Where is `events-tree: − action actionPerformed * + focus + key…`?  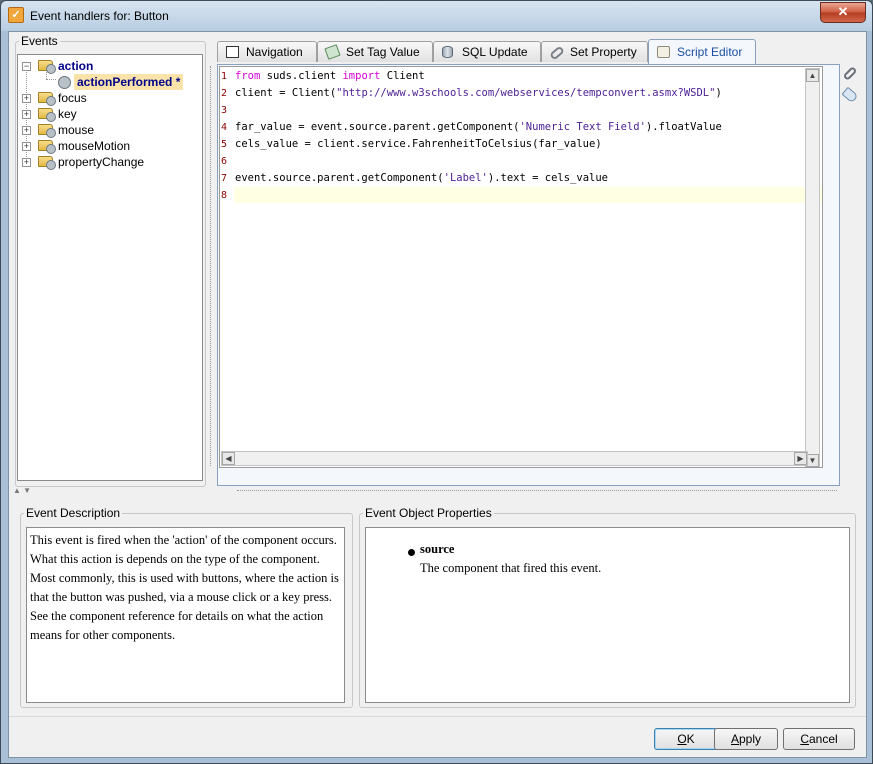
events-tree: − action actionPerformed * + focus + key… is located at coordinates (110, 267).